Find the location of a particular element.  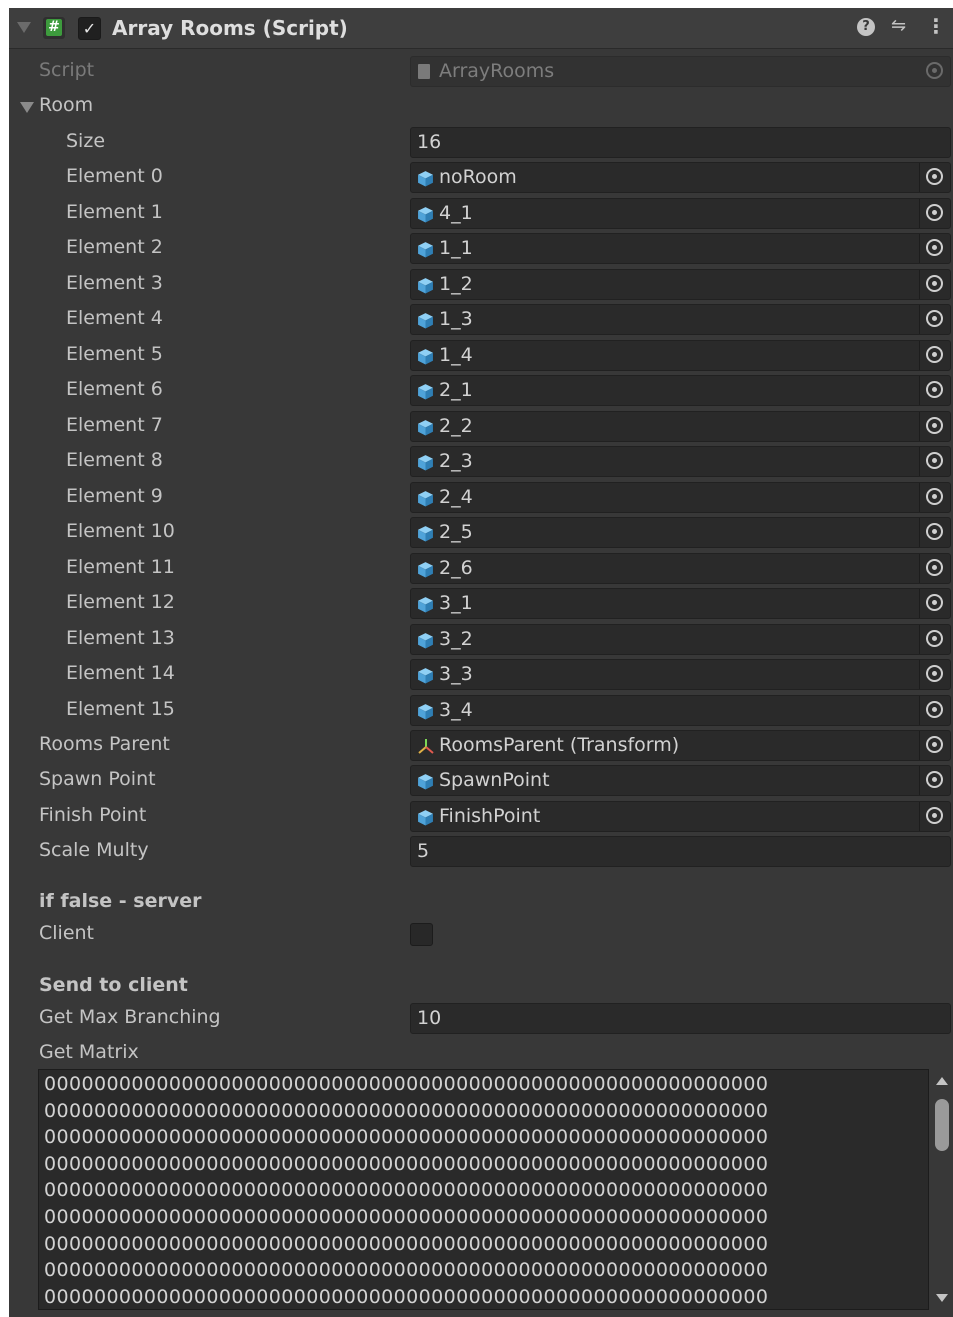

element-value: noRoom is located at coordinates (478, 177).